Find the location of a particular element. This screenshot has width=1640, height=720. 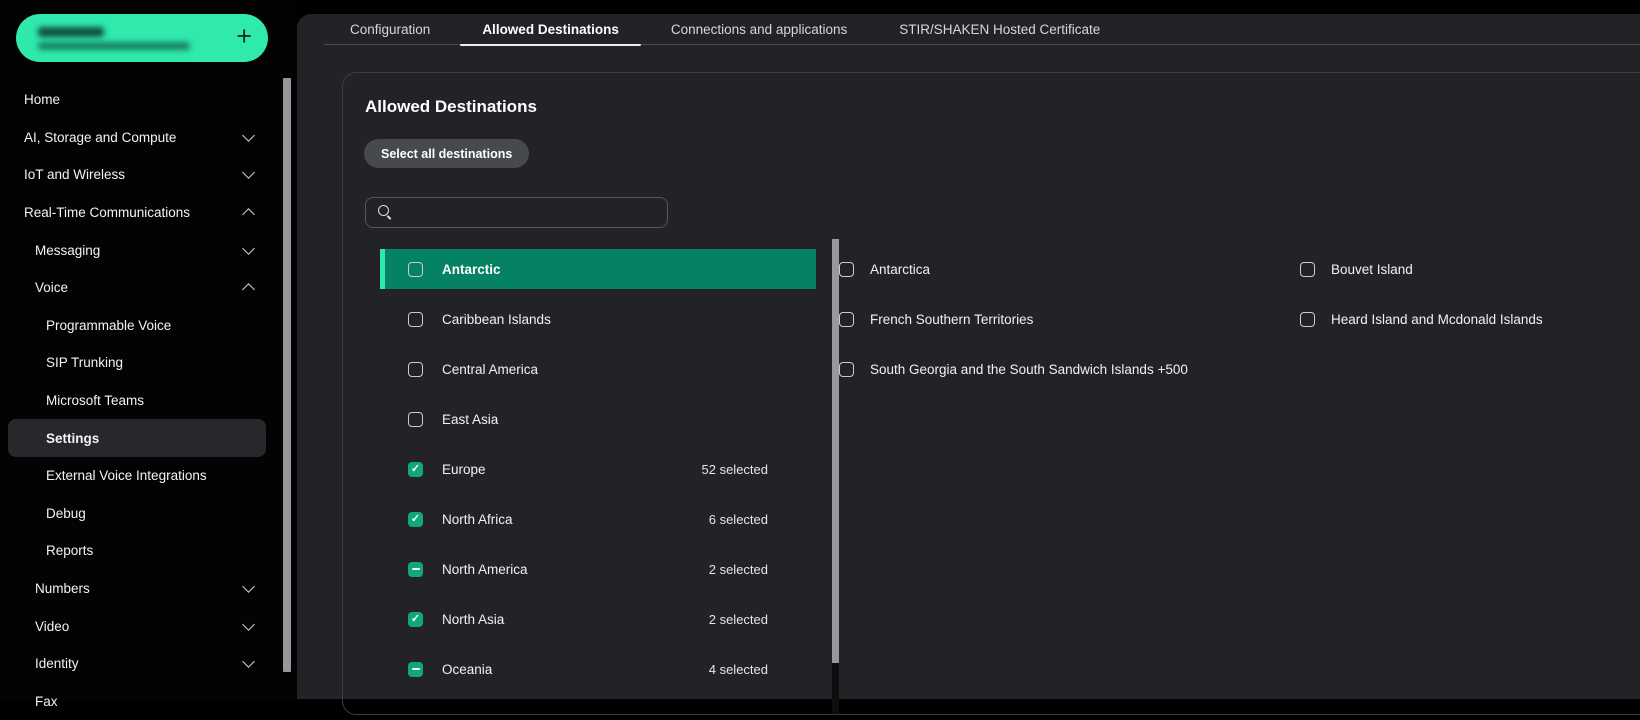

sidebar-item-label: Messaging is located at coordinates (67, 250).